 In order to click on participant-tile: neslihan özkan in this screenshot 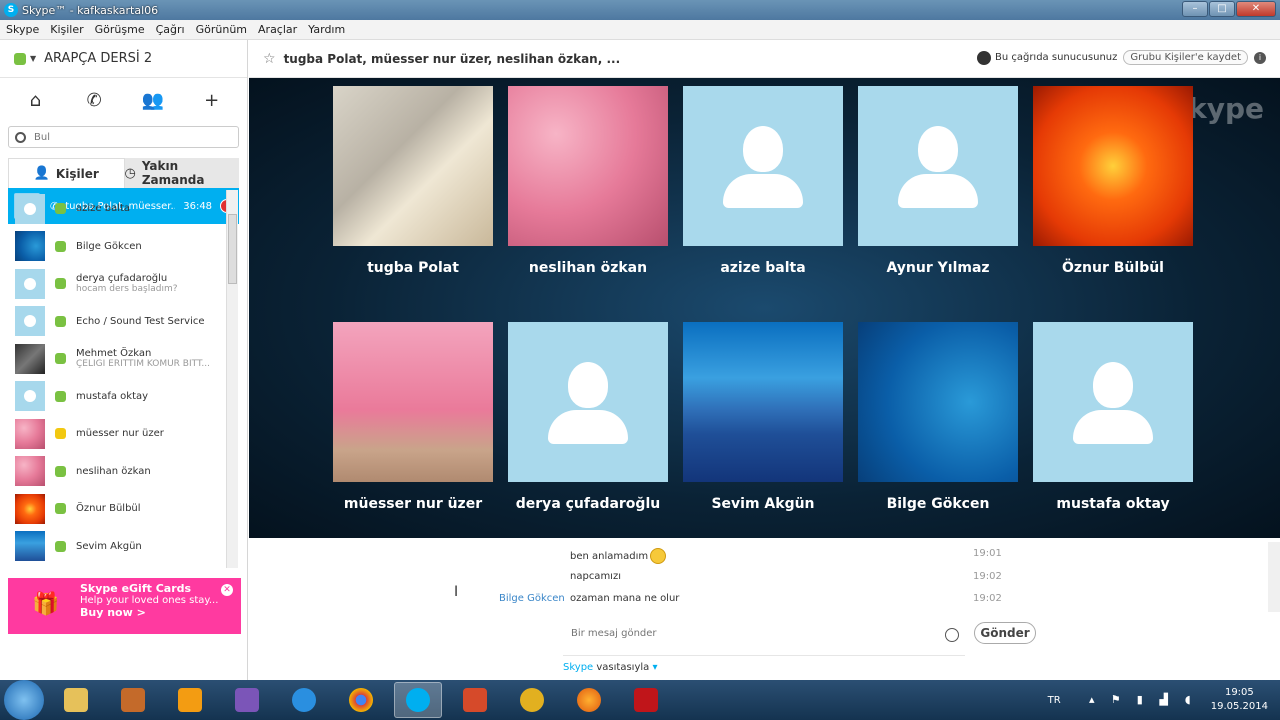, I will do `click(588, 181)`.